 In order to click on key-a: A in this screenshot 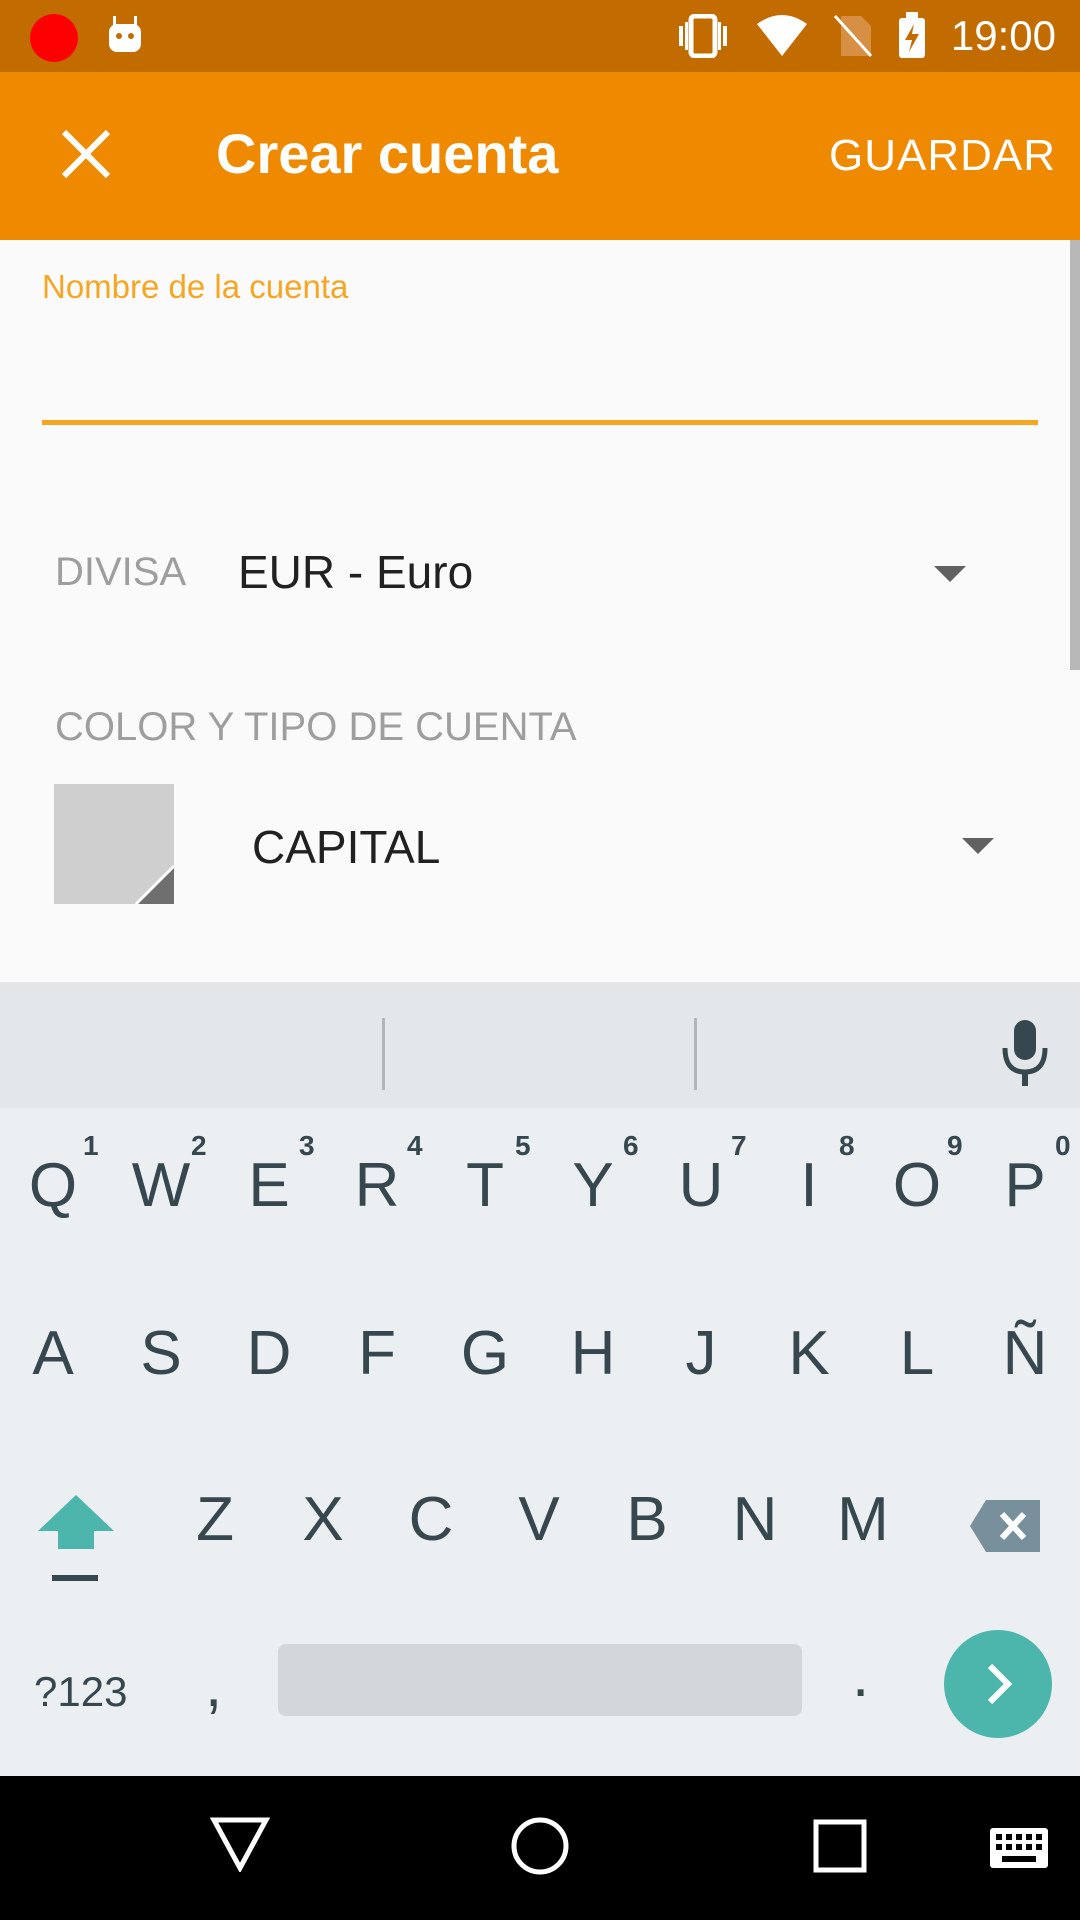, I will do `click(53, 1353)`.